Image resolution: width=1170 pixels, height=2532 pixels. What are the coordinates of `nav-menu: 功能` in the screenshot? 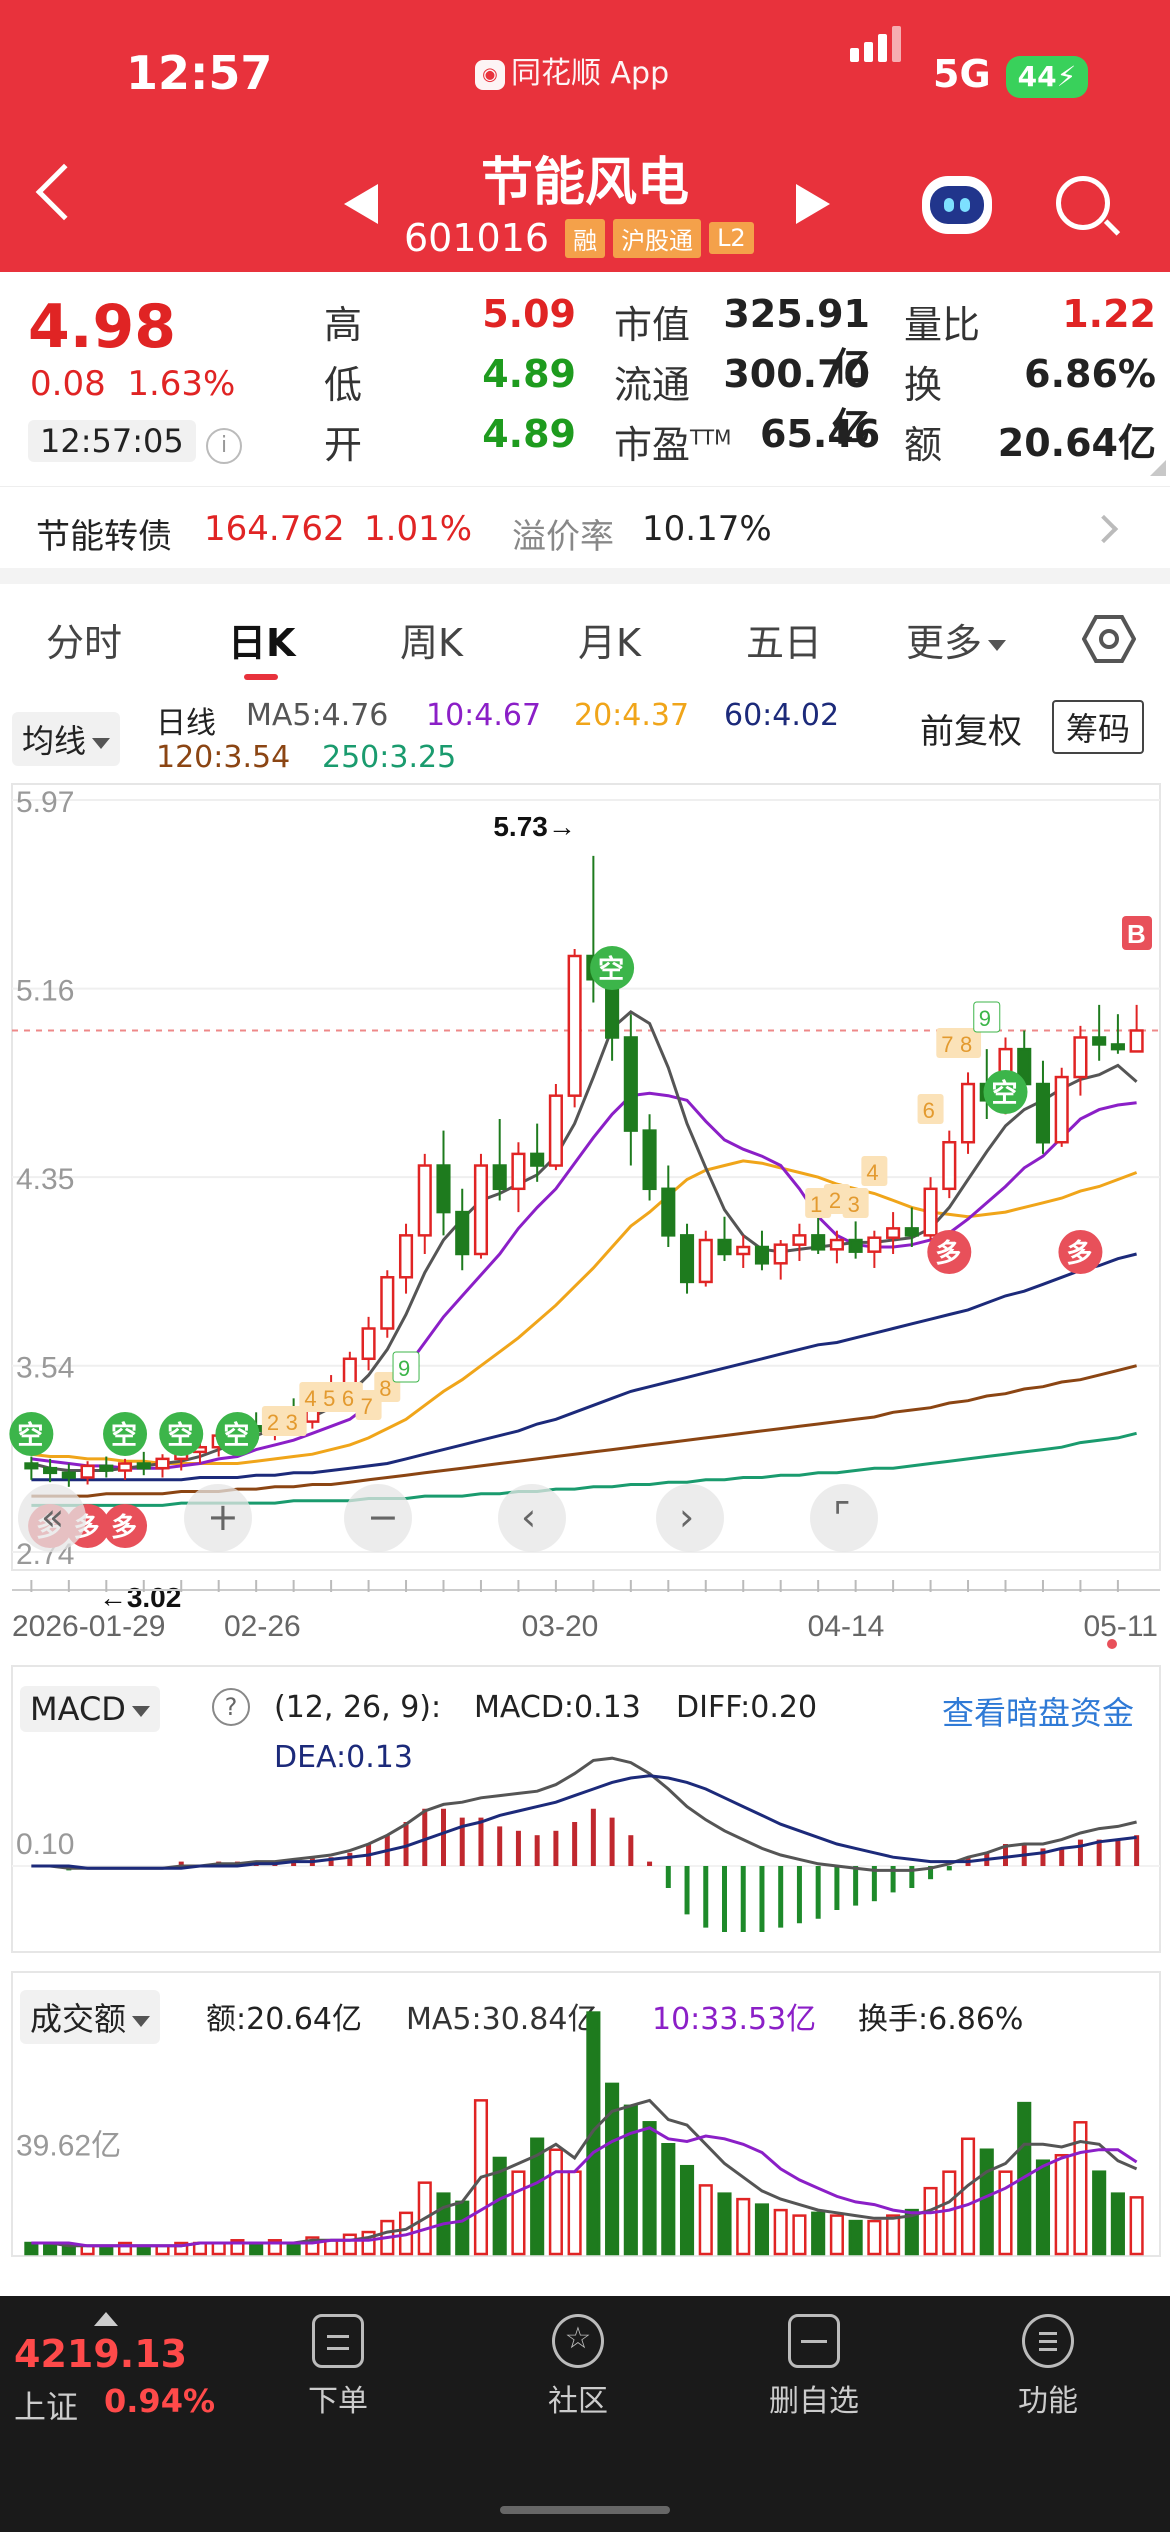 It's located at (1048, 2367).